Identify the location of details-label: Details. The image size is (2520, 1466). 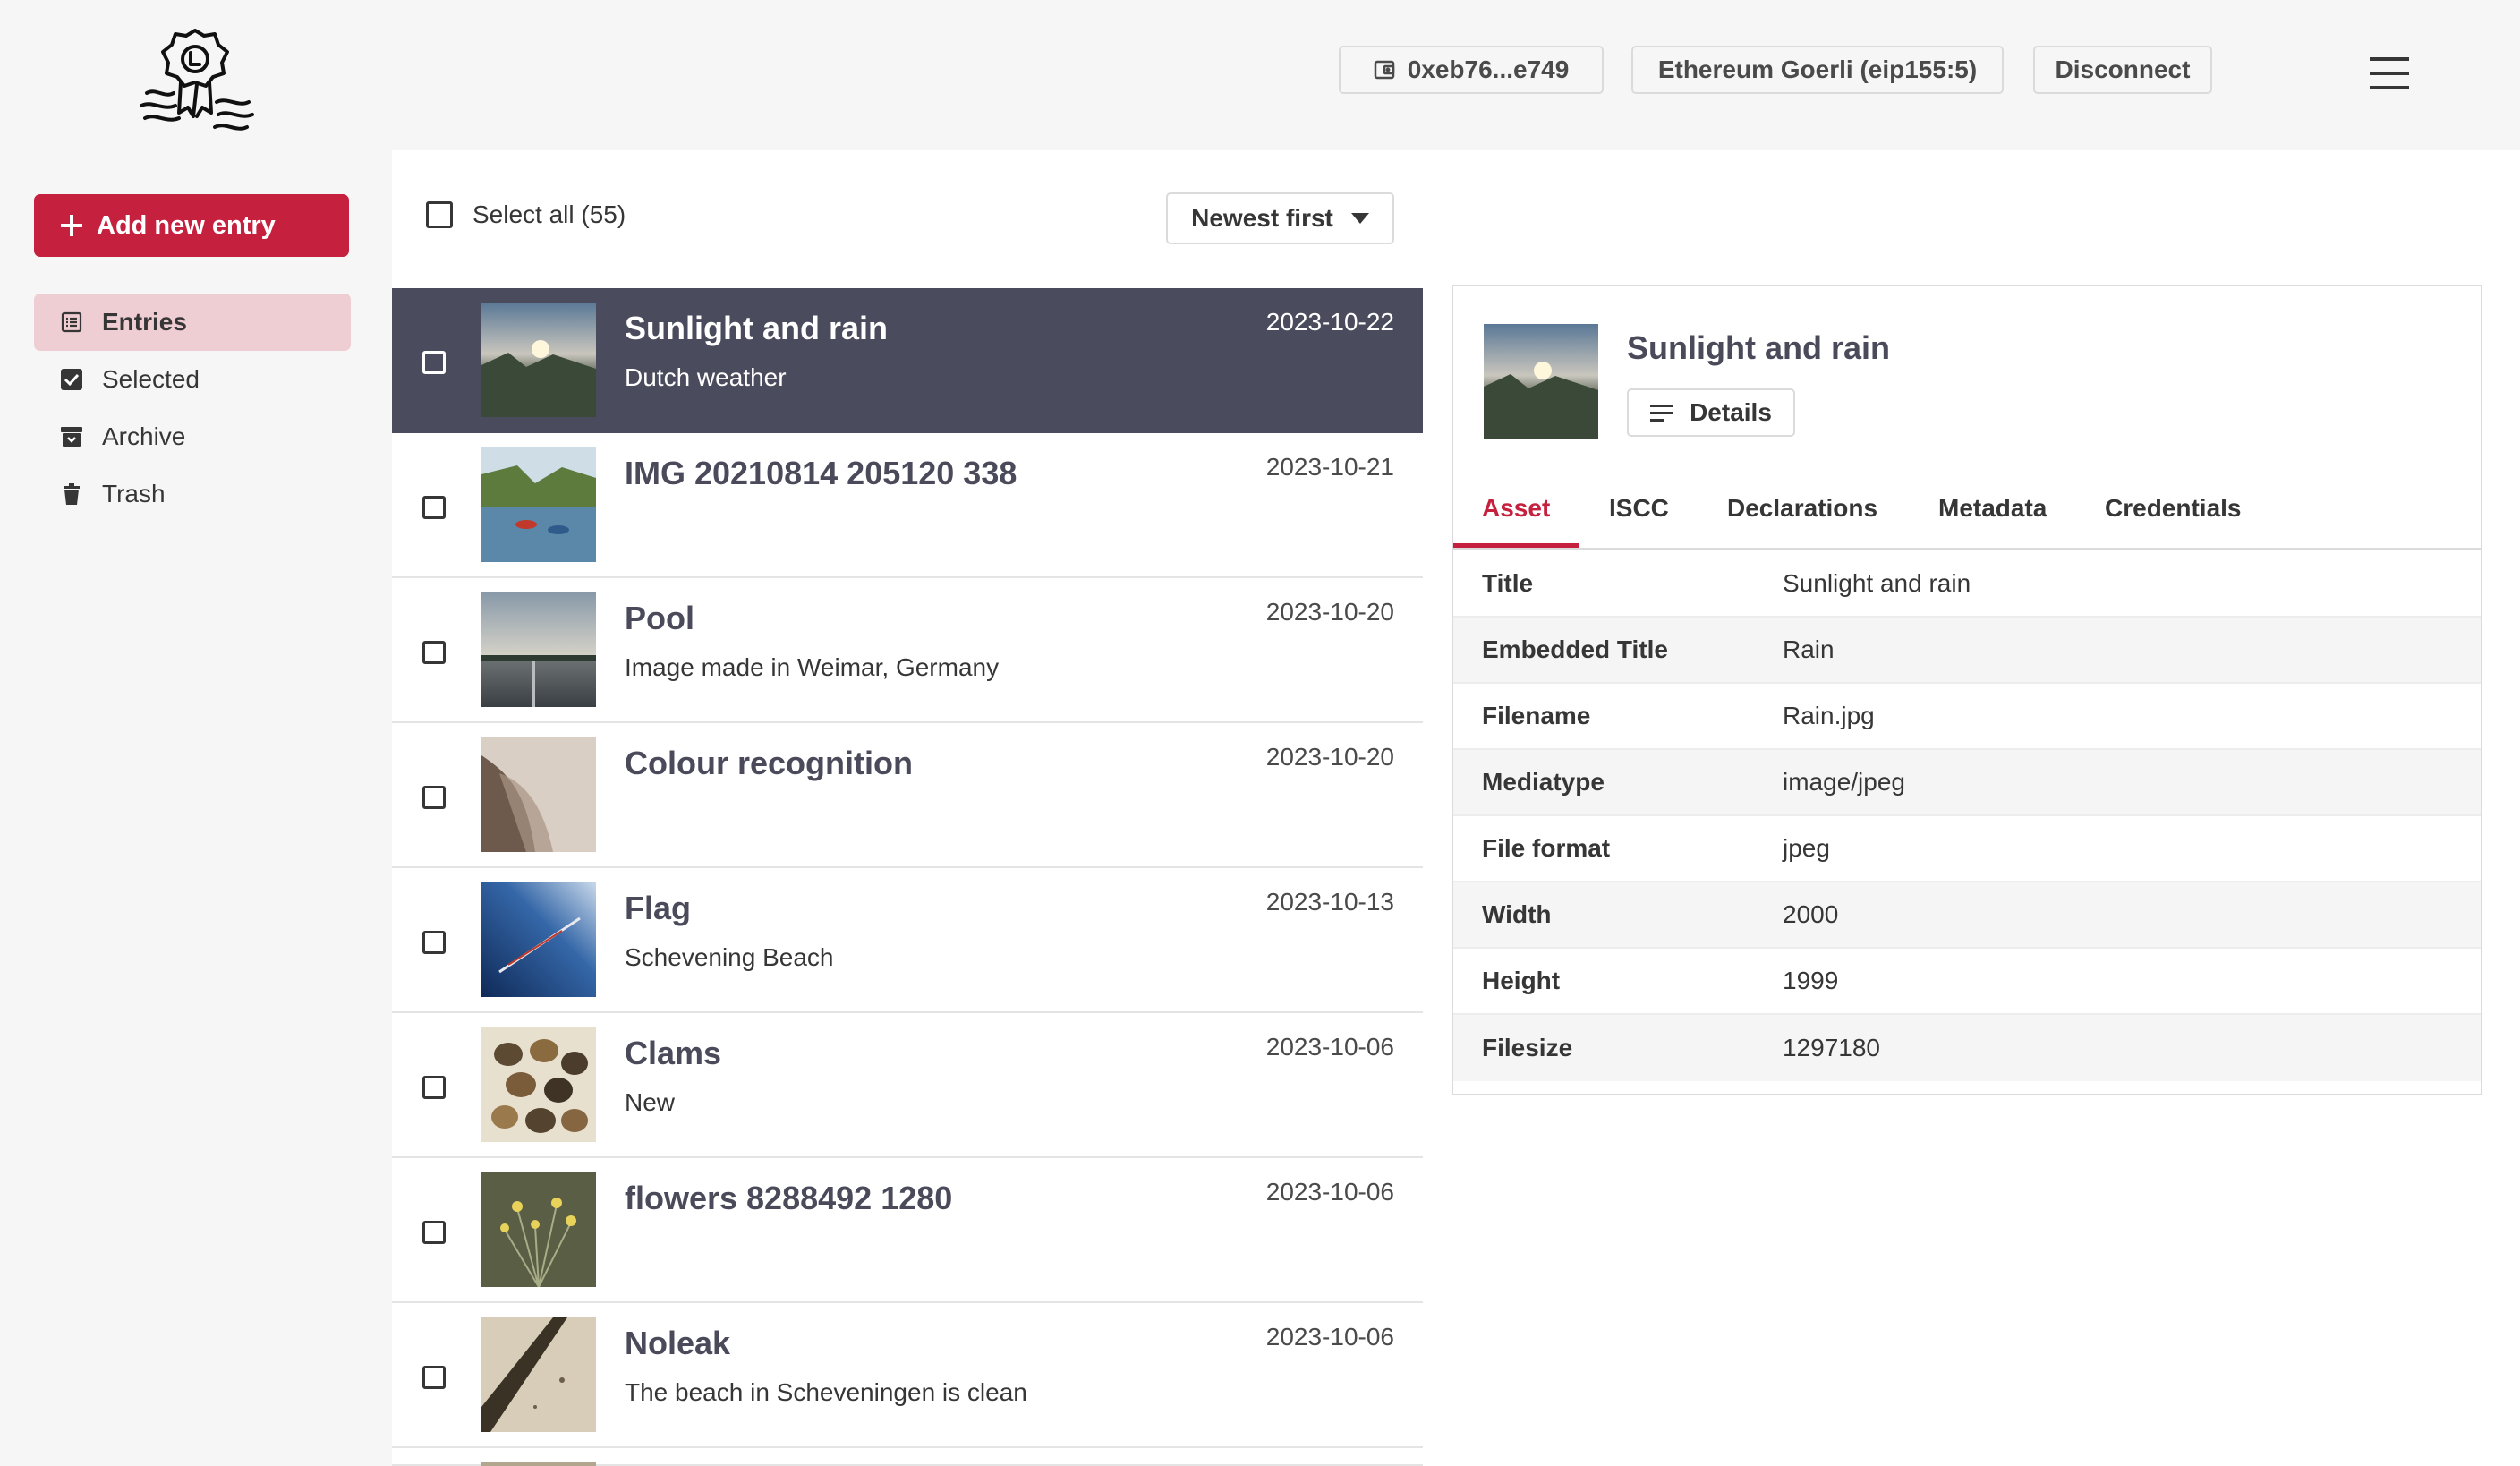
(1731, 412).